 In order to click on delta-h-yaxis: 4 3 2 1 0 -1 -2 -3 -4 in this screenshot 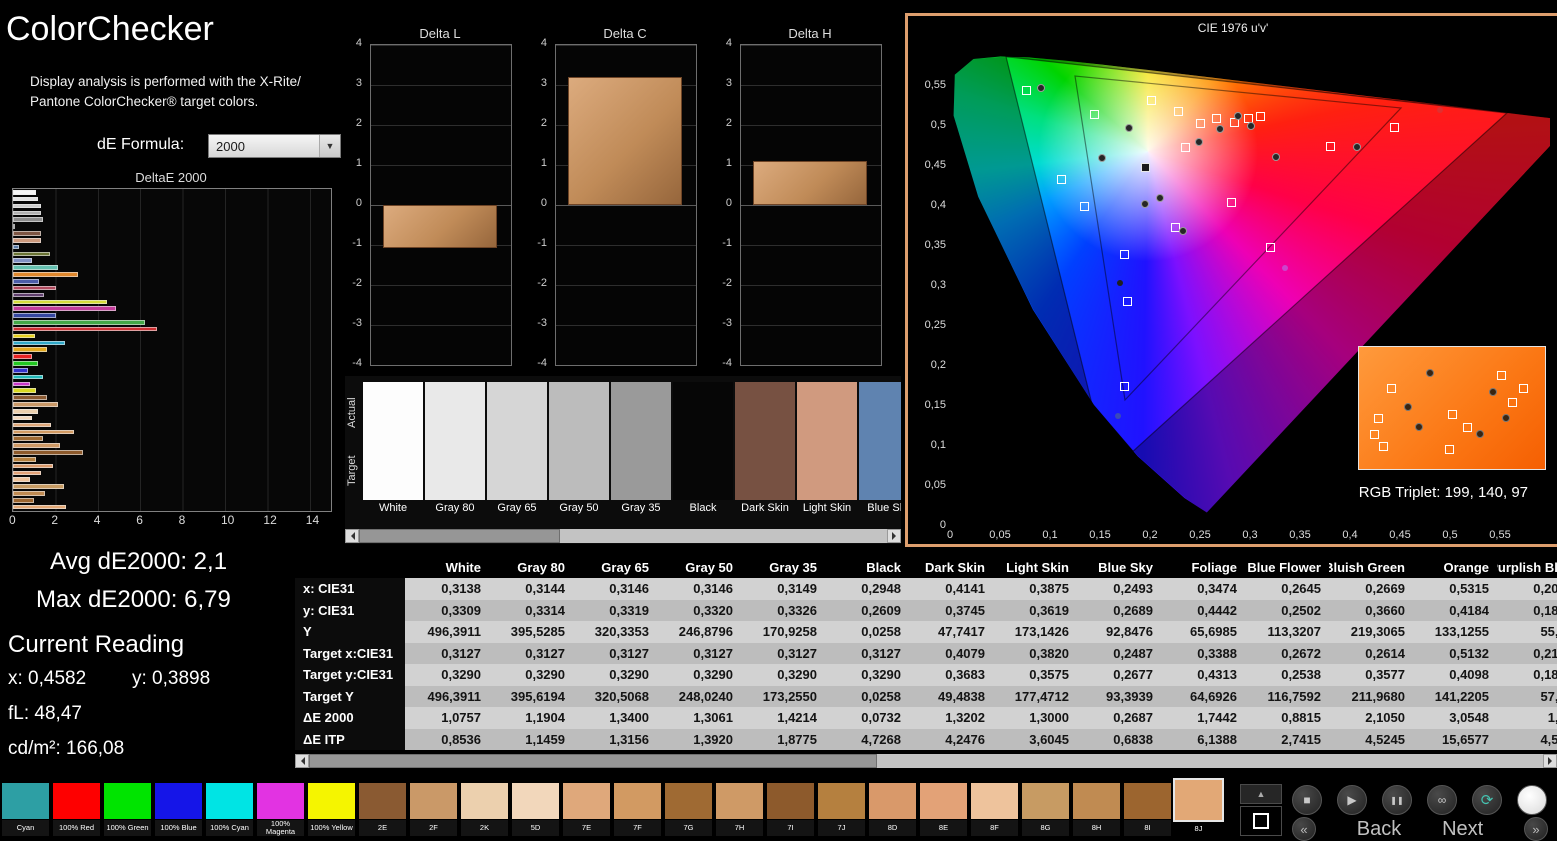, I will do `click(723, 203)`.